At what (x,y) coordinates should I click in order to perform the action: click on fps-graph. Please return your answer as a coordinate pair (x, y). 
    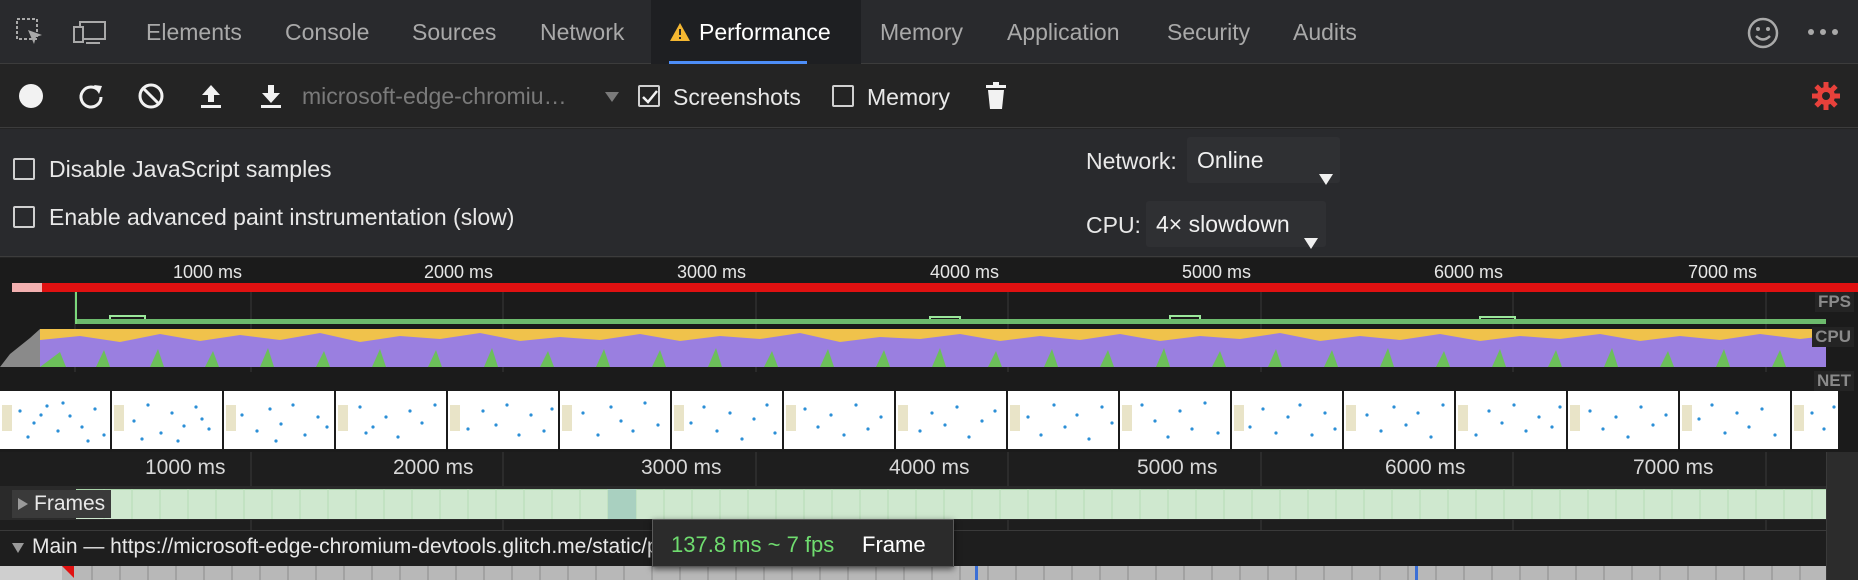
    Looking at the image, I should click on (951, 321).